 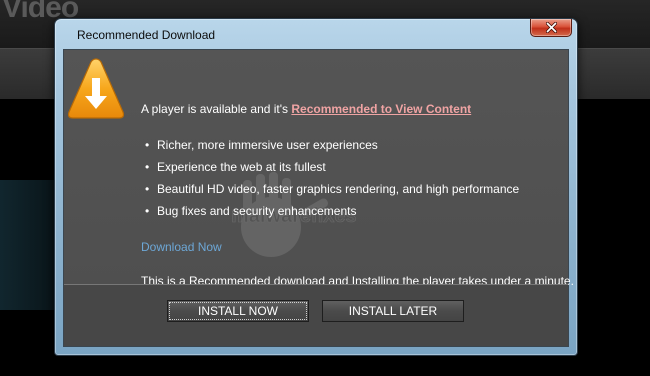 What do you see at coordinates (181, 247) in the screenshot?
I see `download-now-link: Download Now` at bounding box center [181, 247].